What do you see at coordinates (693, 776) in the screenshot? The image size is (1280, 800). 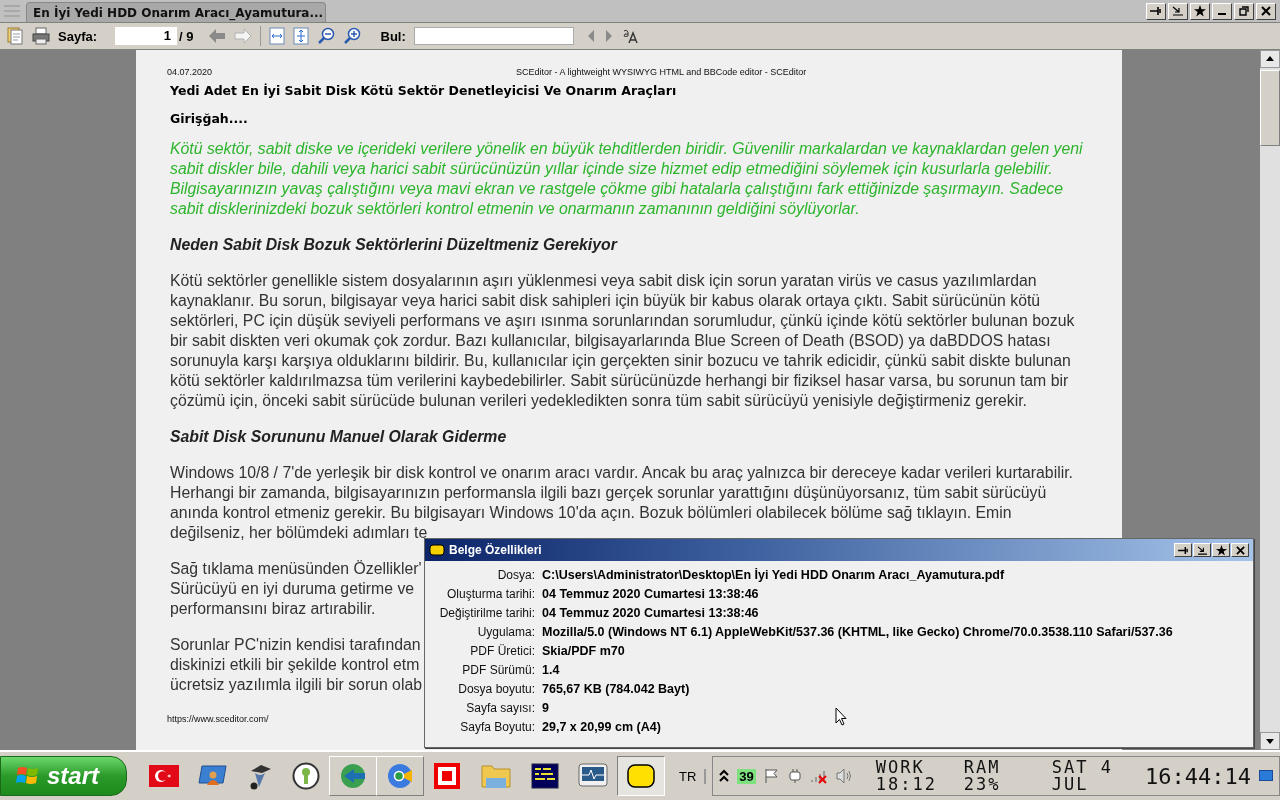 I see `language-indicator: TR` at bounding box center [693, 776].